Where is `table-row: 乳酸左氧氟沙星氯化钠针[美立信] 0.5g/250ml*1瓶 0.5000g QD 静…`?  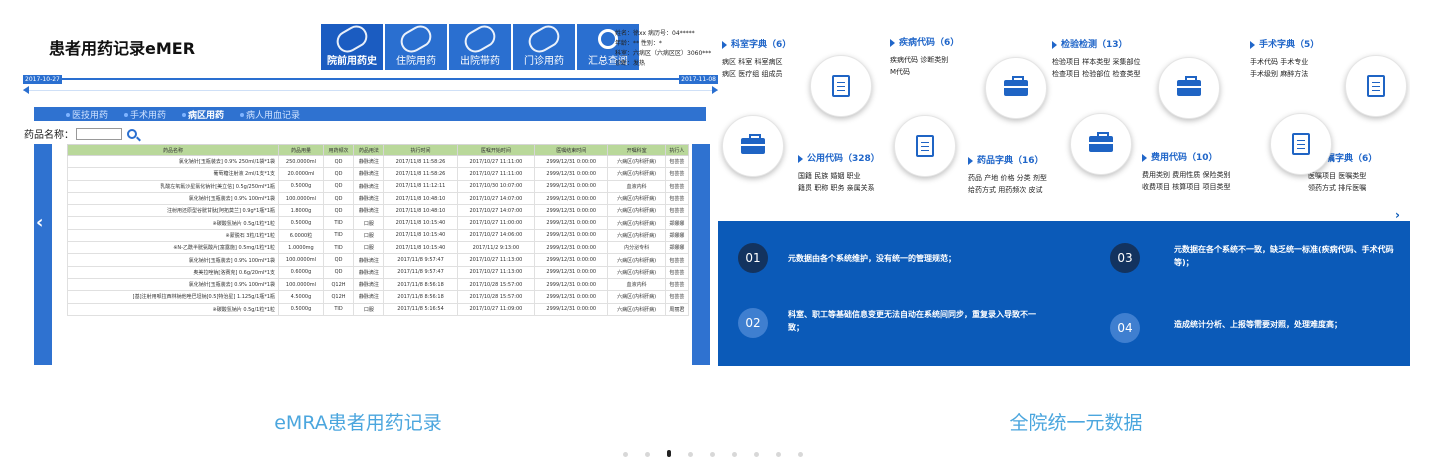
table-row: 乳酸左氧氟沙星氯化钠针[美立信] 0.5g/250ml*1瓶 0.5000g QD 静… is located at coordinates (378, 186).